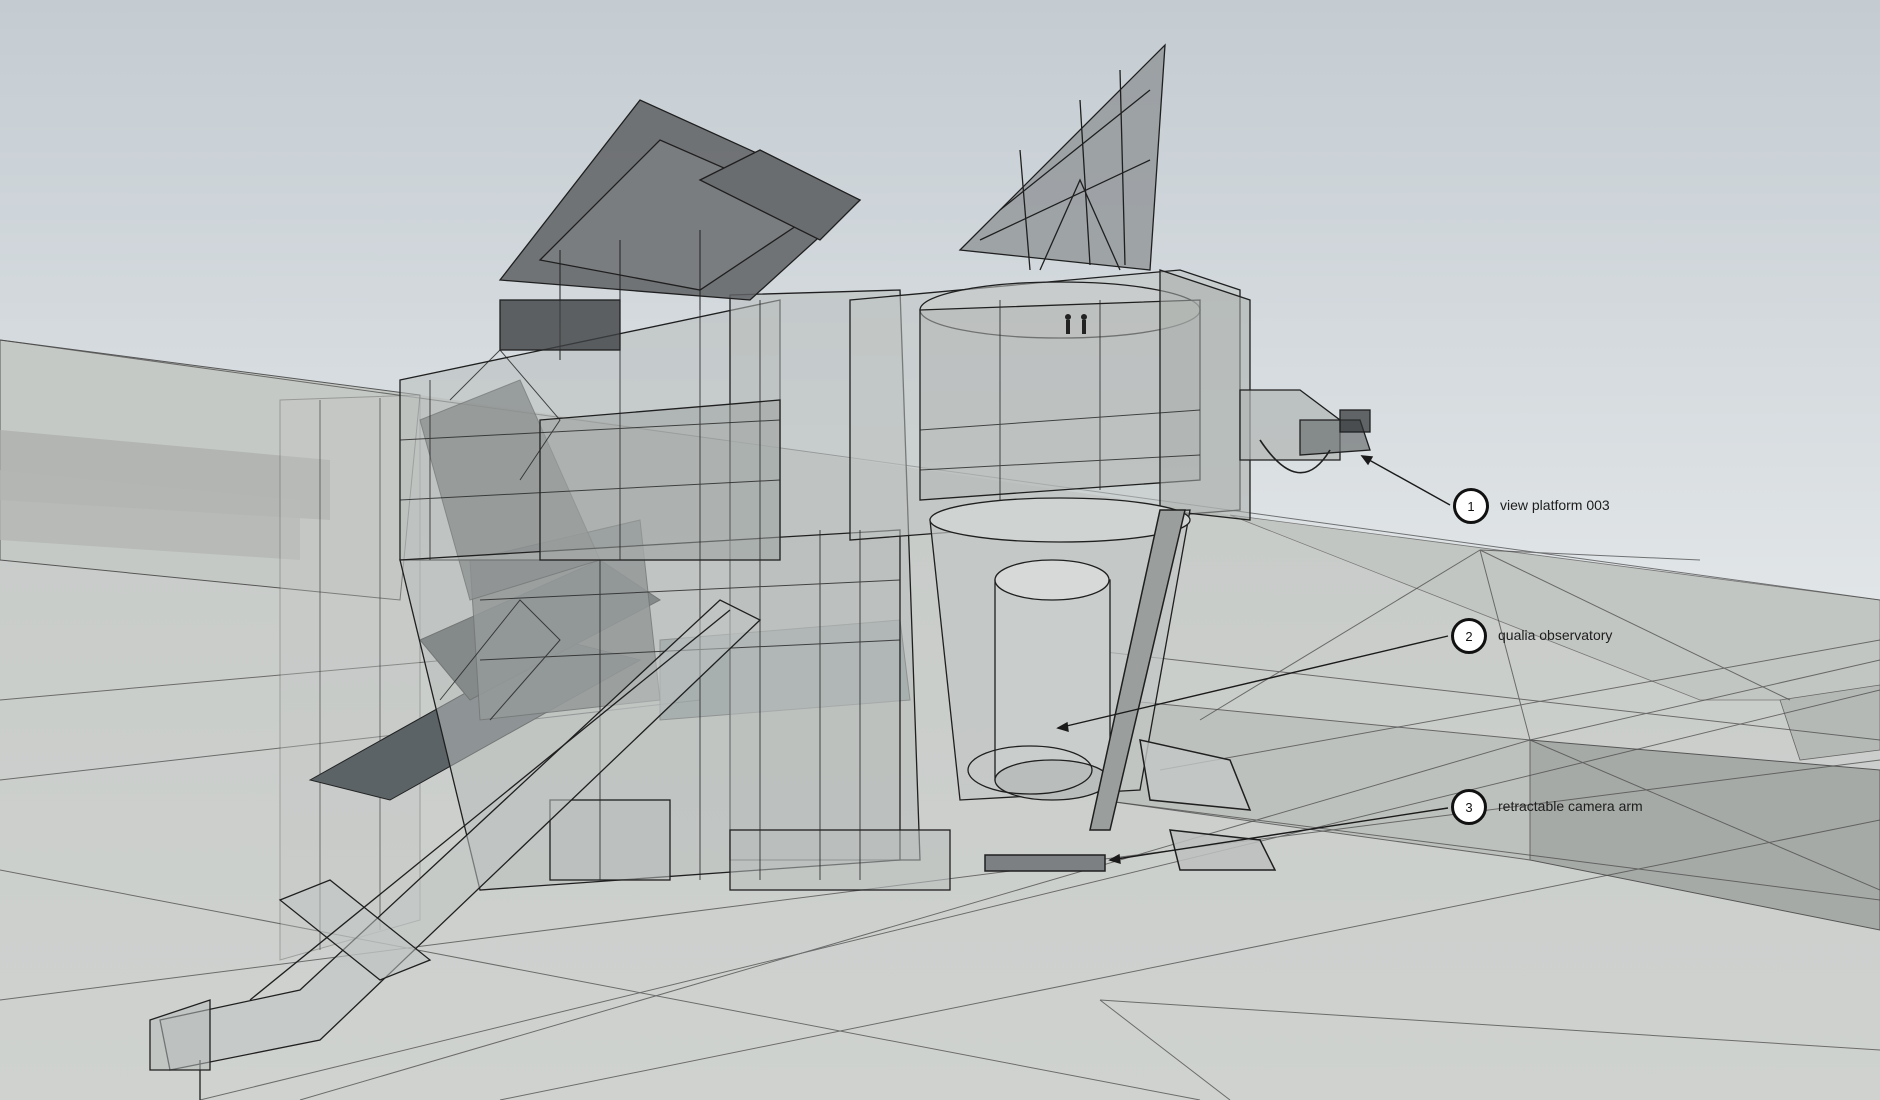 The width and height of the screenshot is (1880, 1100). What do you see at coordinates (1469, 636) in the screenshot?
I see `callout-2-badge: 2` at bounding box center [1469, 636].